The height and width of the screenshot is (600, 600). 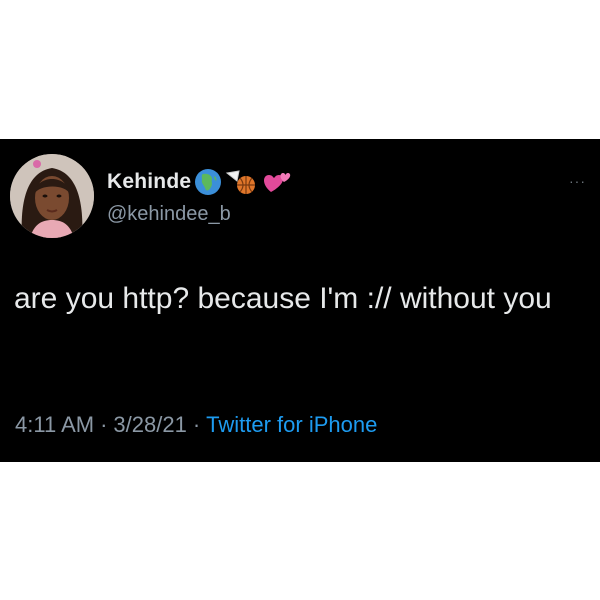 What do you see at coordinates (577, 181) in the screenshot?
I see `more-options-button: ···` at bounding box center [577, 181].